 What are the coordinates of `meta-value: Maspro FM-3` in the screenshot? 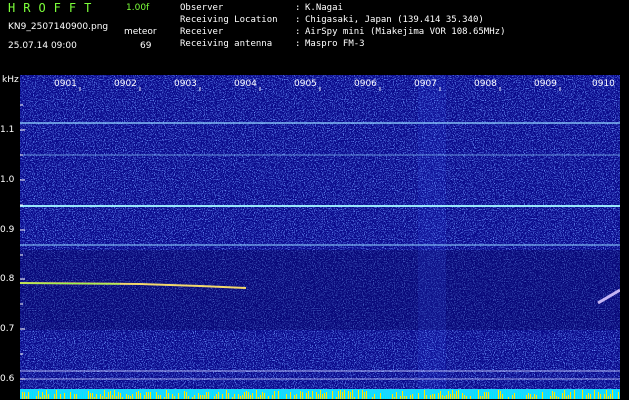 It's located at (335, 44).